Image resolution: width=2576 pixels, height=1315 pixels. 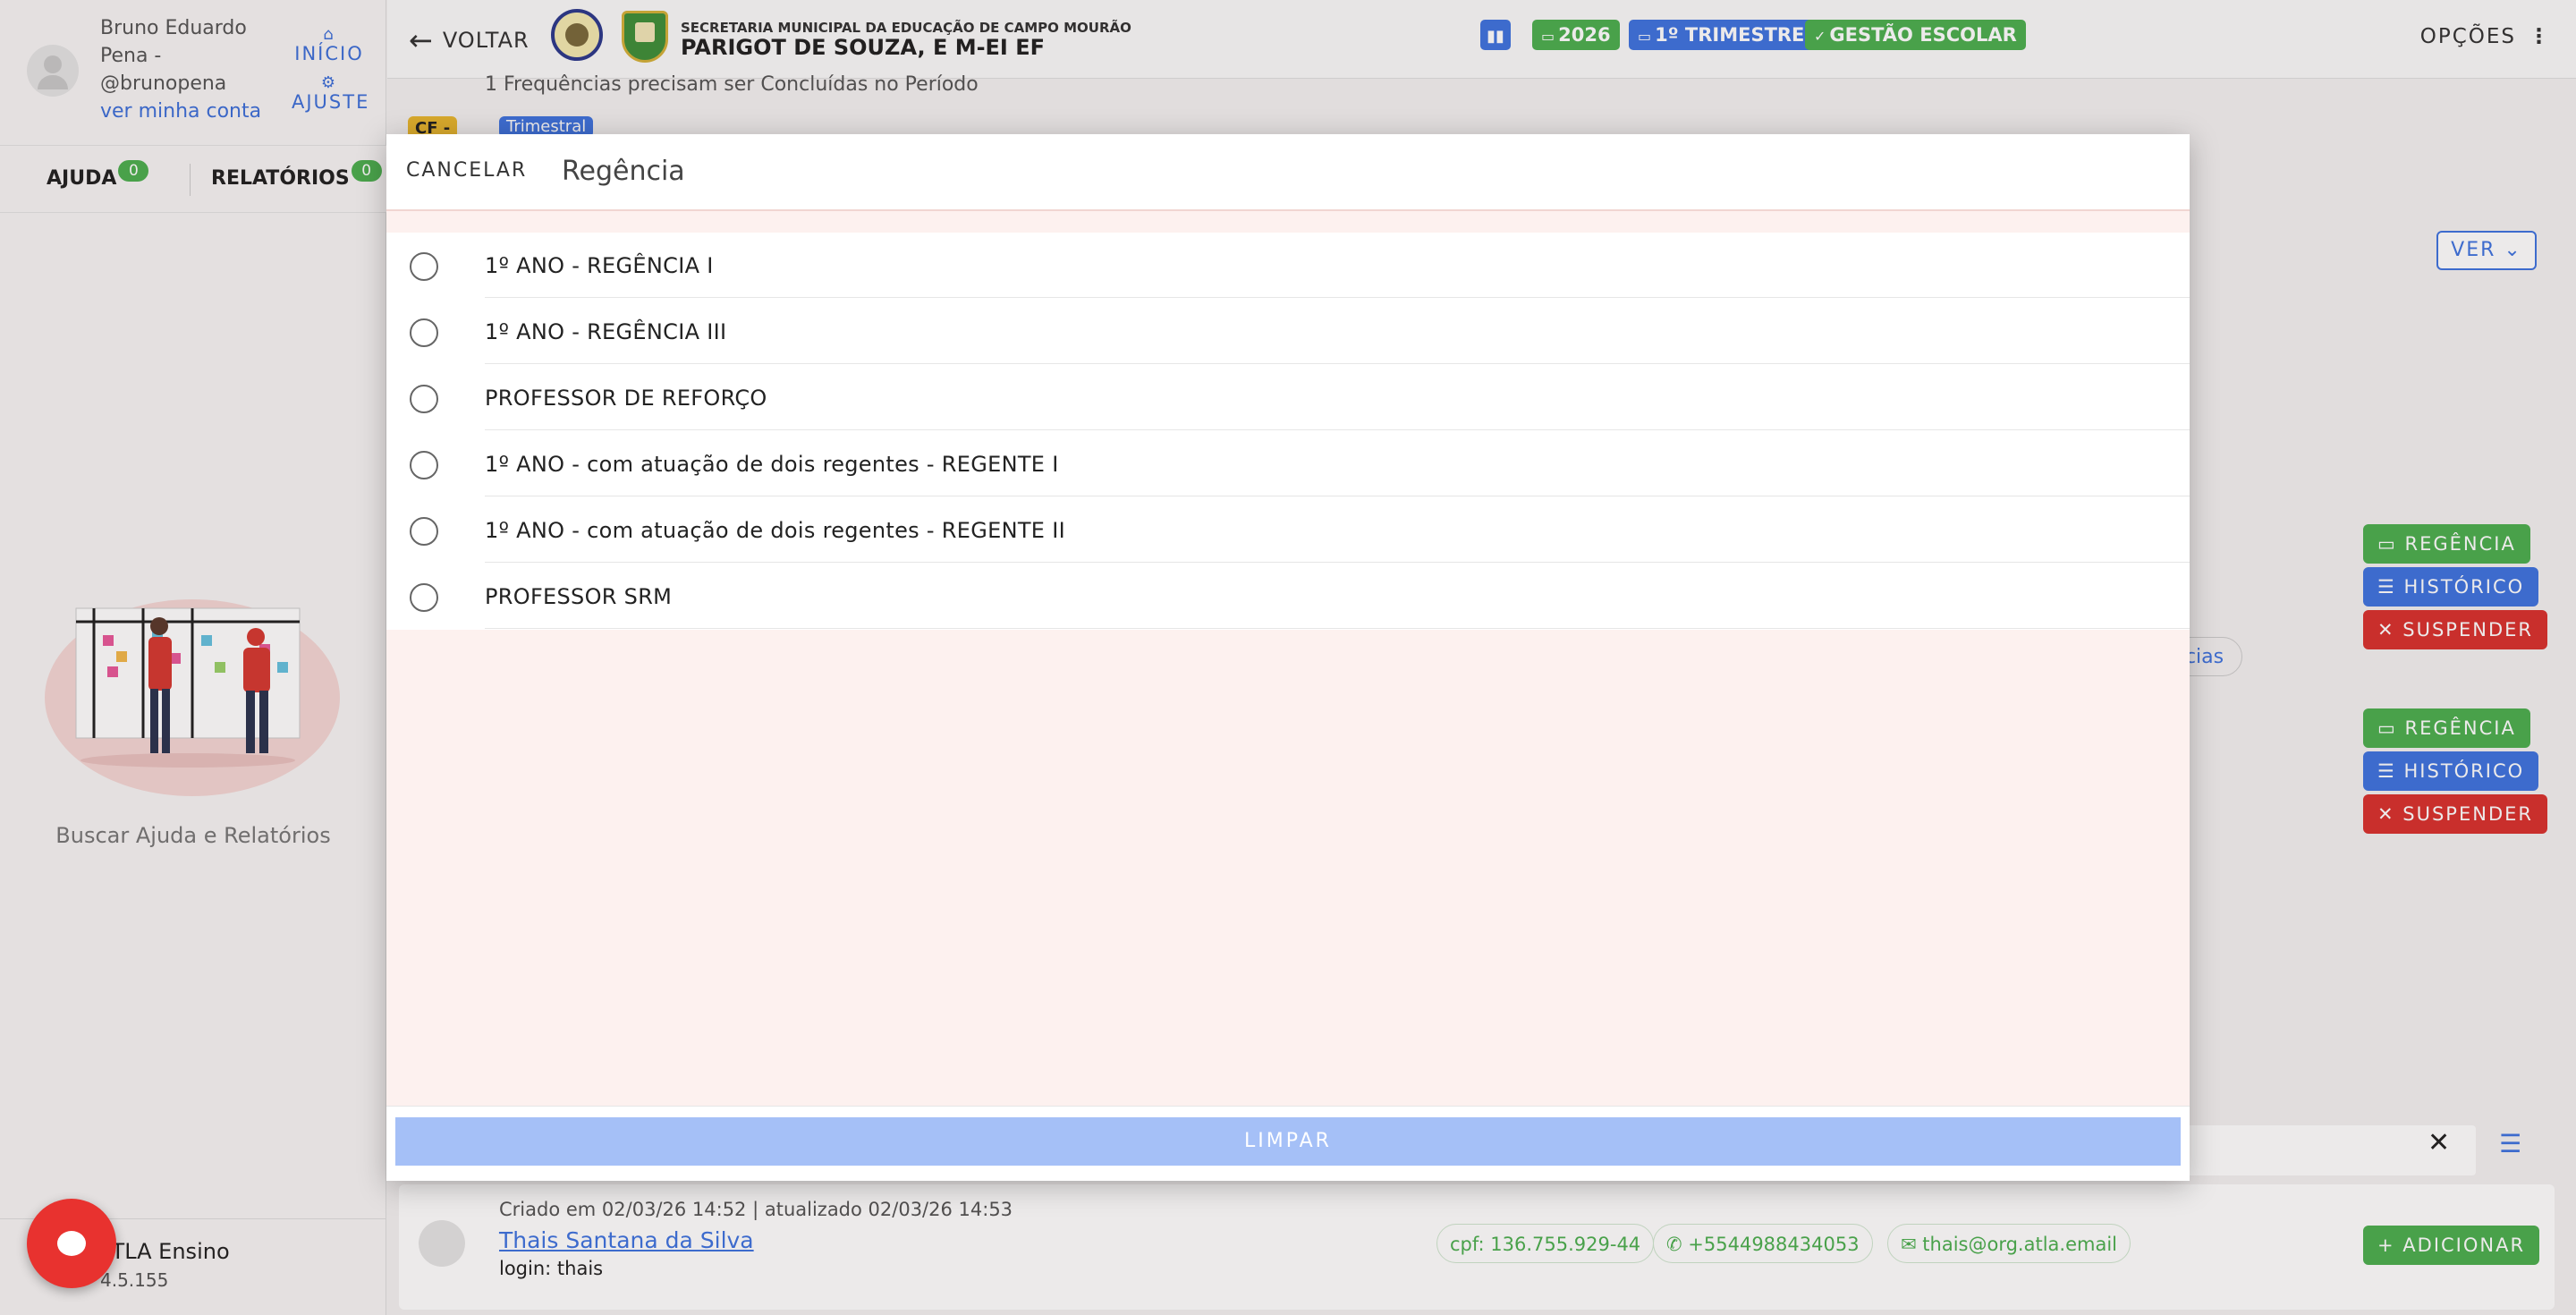 I want to click on option-item: 1º ANO - REGÊNCIA I, so click(x=1288, y=266).